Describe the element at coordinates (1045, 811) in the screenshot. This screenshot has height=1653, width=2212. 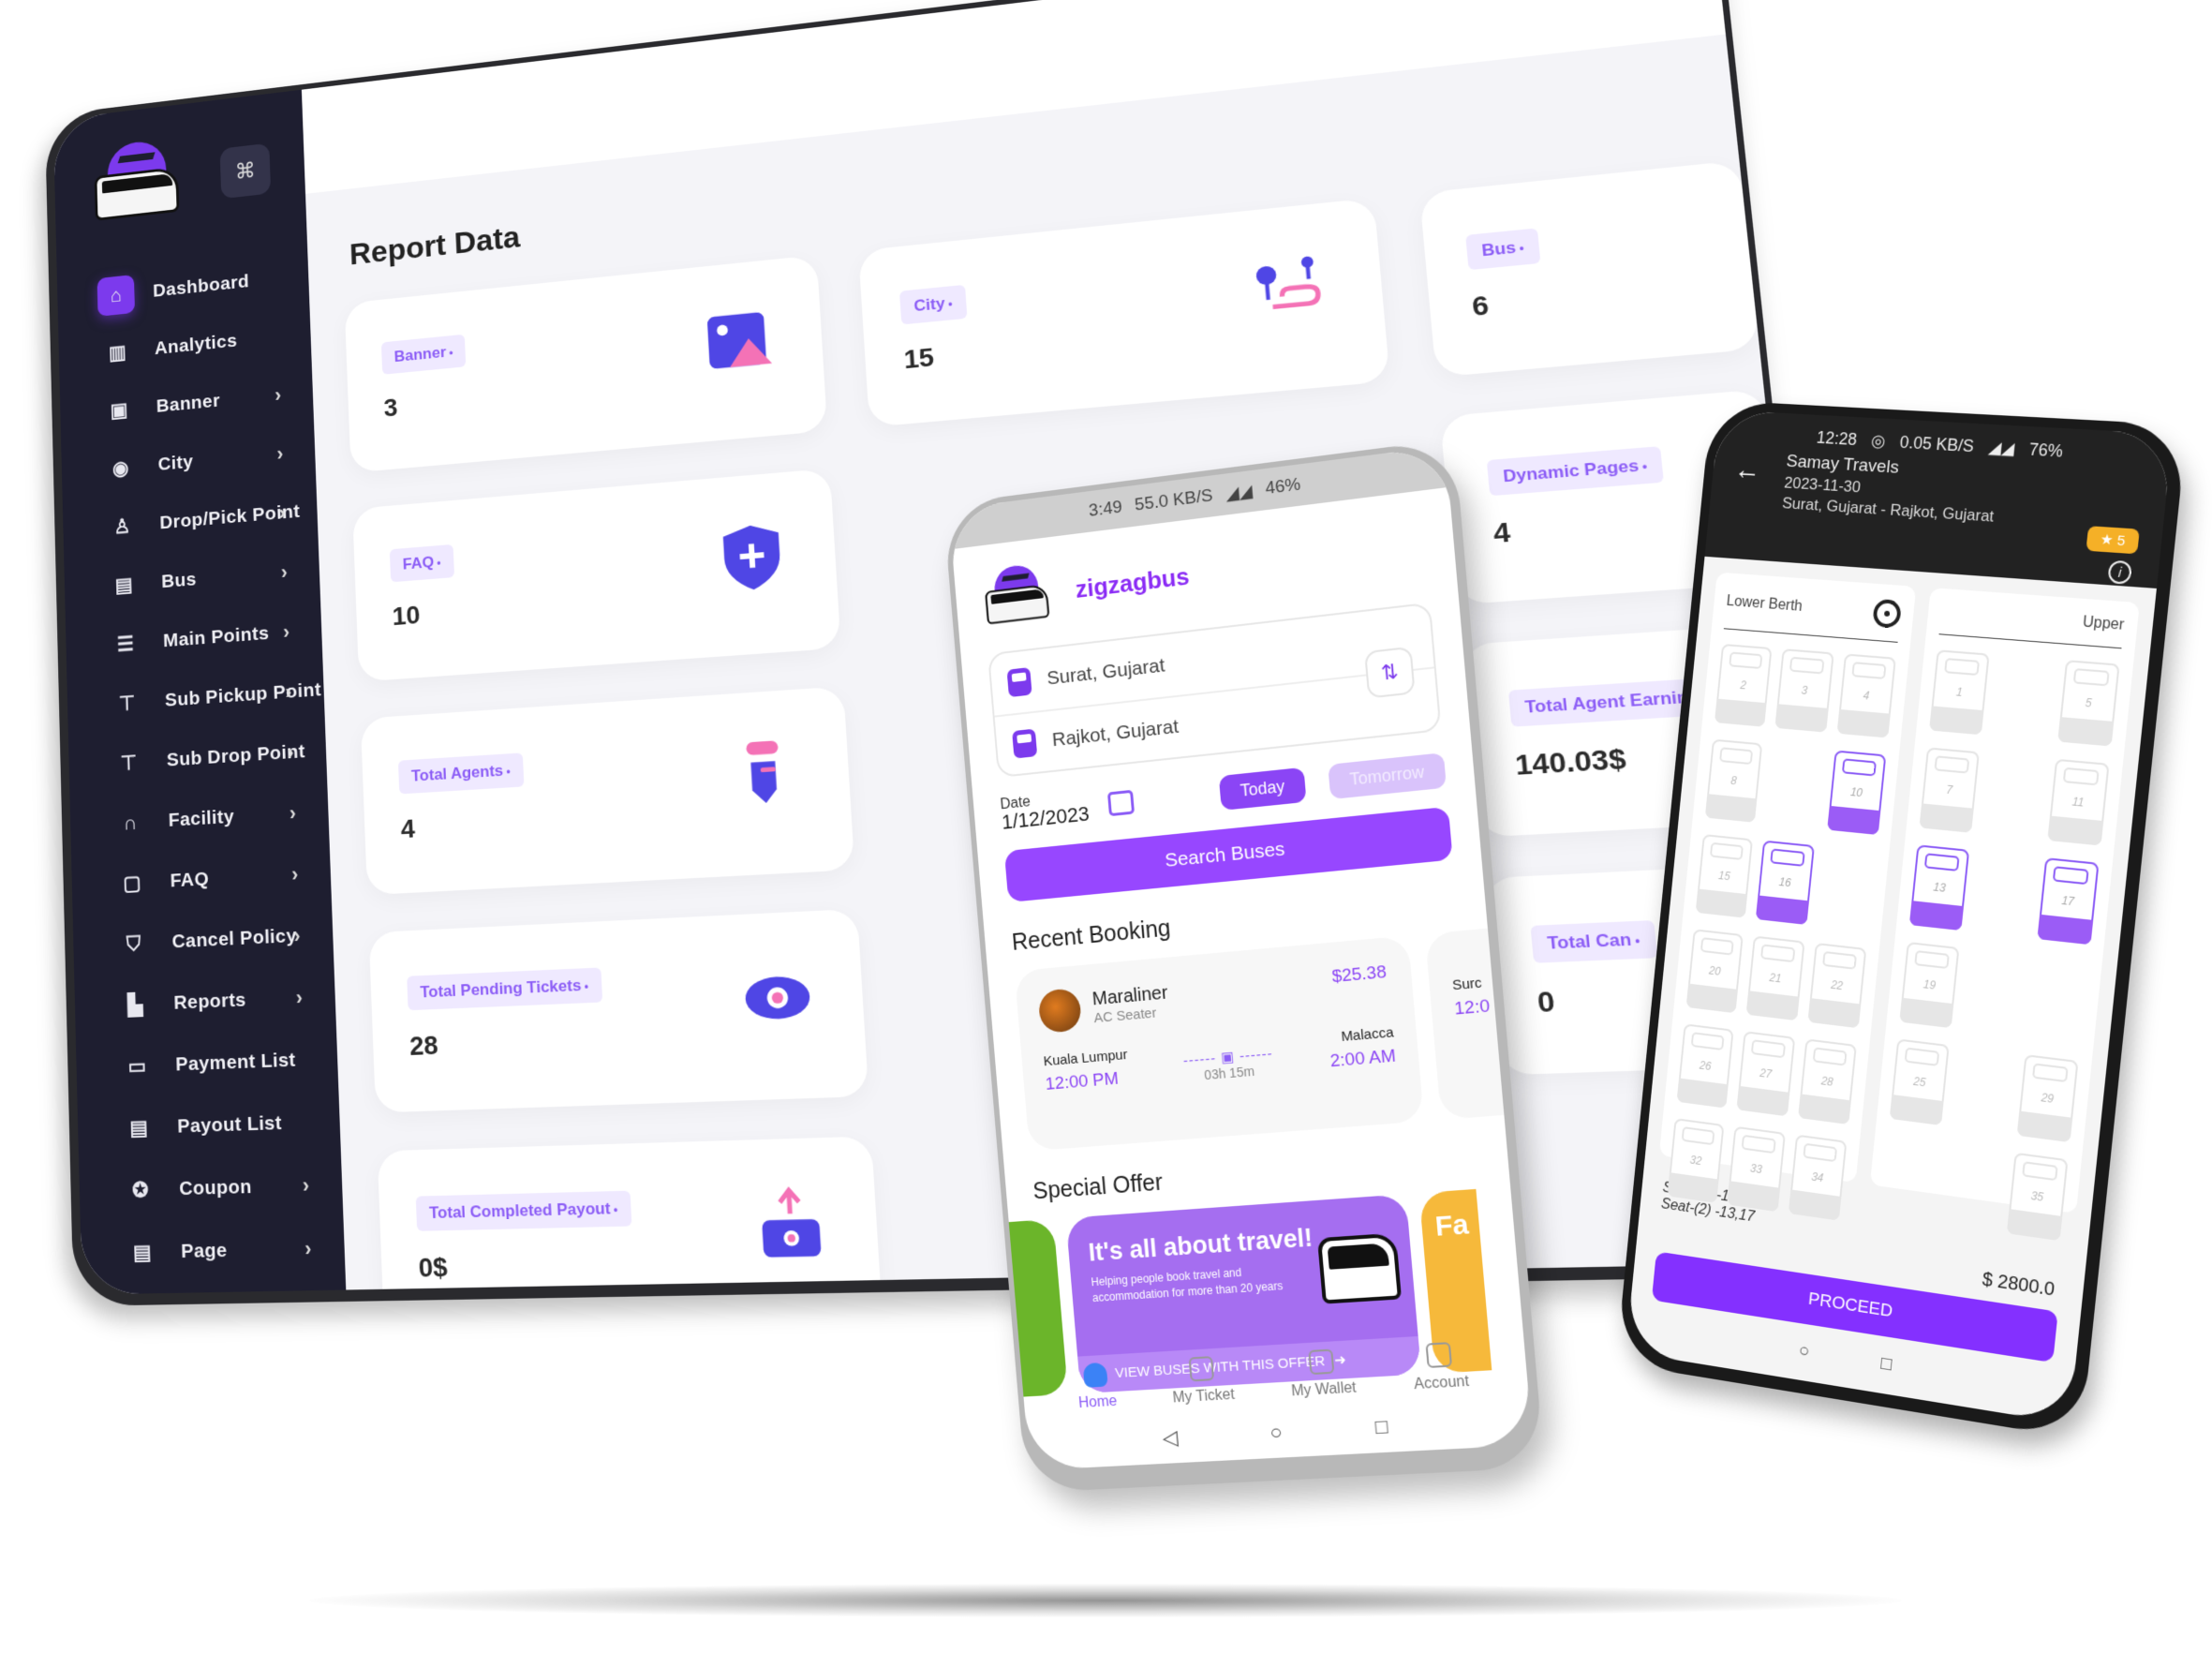
I see `date-picker: Date 1/12/2023` at that location.